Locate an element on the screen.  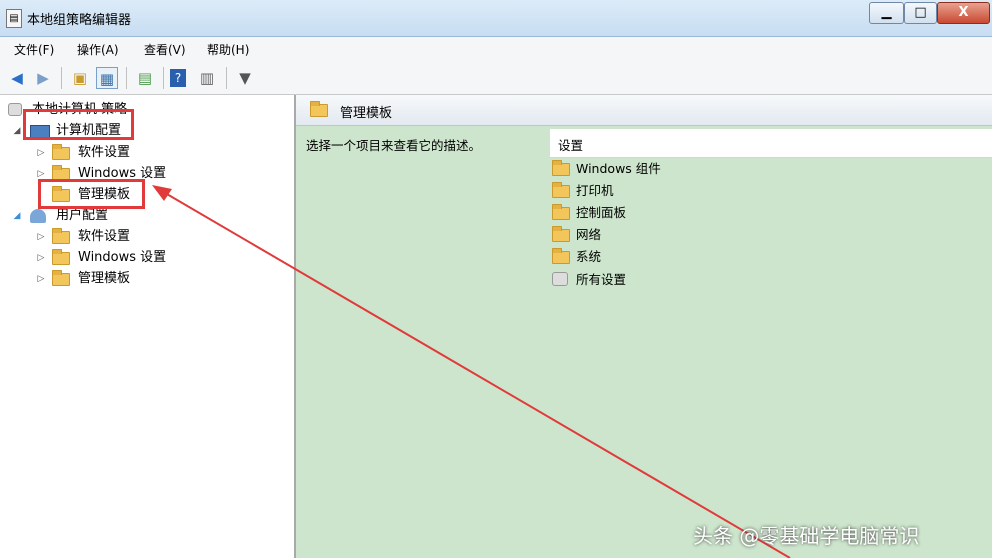
watermark-text: 头条 @零基础学电脑常识 is located at coordinates (806, 536).